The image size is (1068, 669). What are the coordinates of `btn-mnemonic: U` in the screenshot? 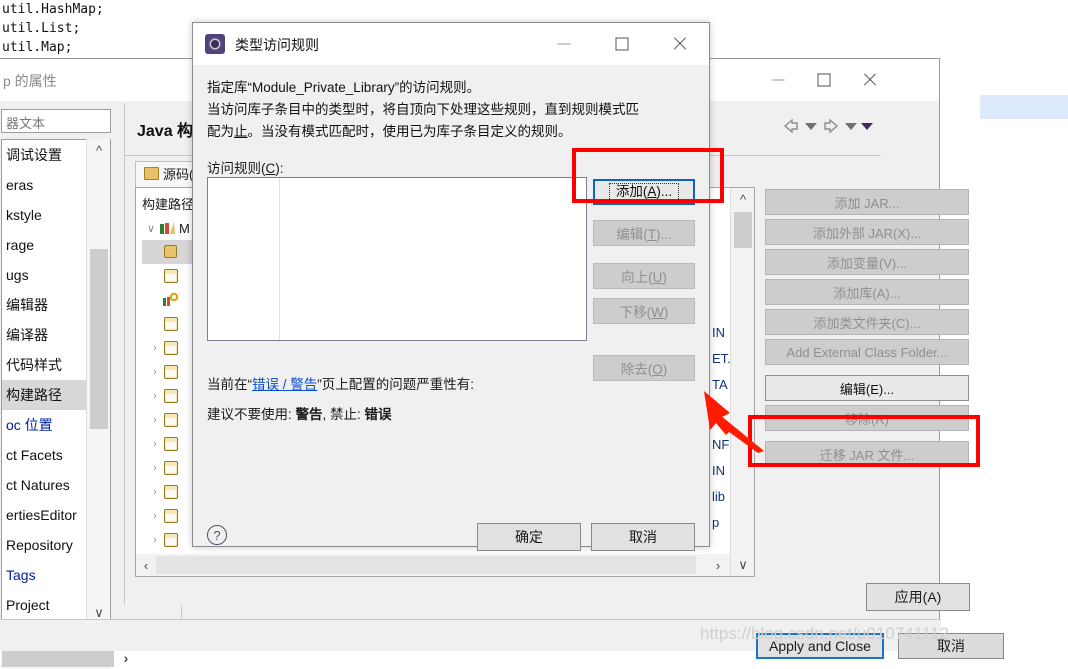 It's located at (657, 277).